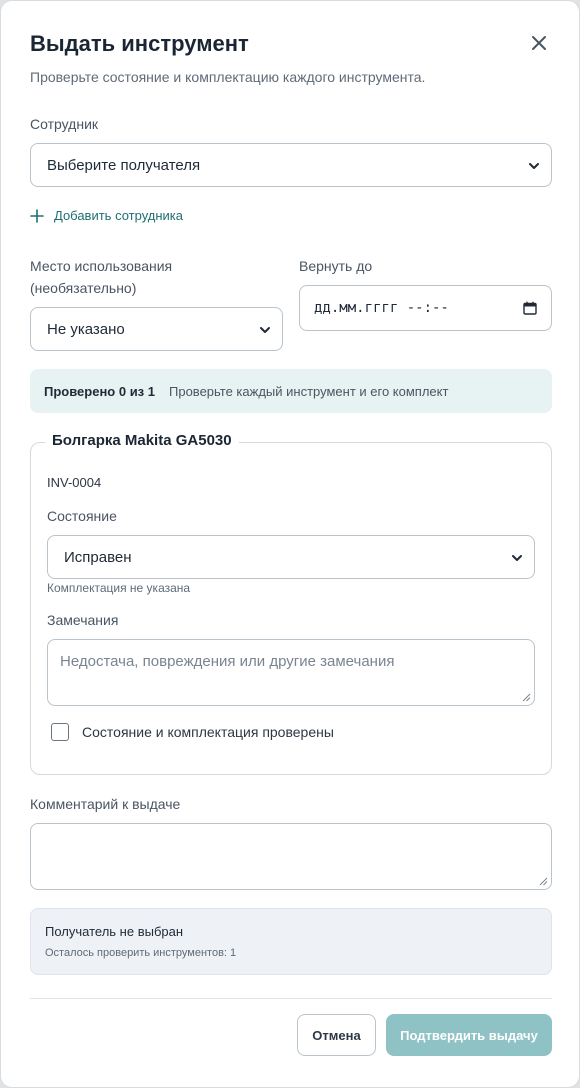 The height and width of the screenshot is (1088, 580). What do you see at coordinates (99, 391) in the screenshot?
I see `check-progress-status: Проверено 0 из 1` at bounding box center [99, 391].